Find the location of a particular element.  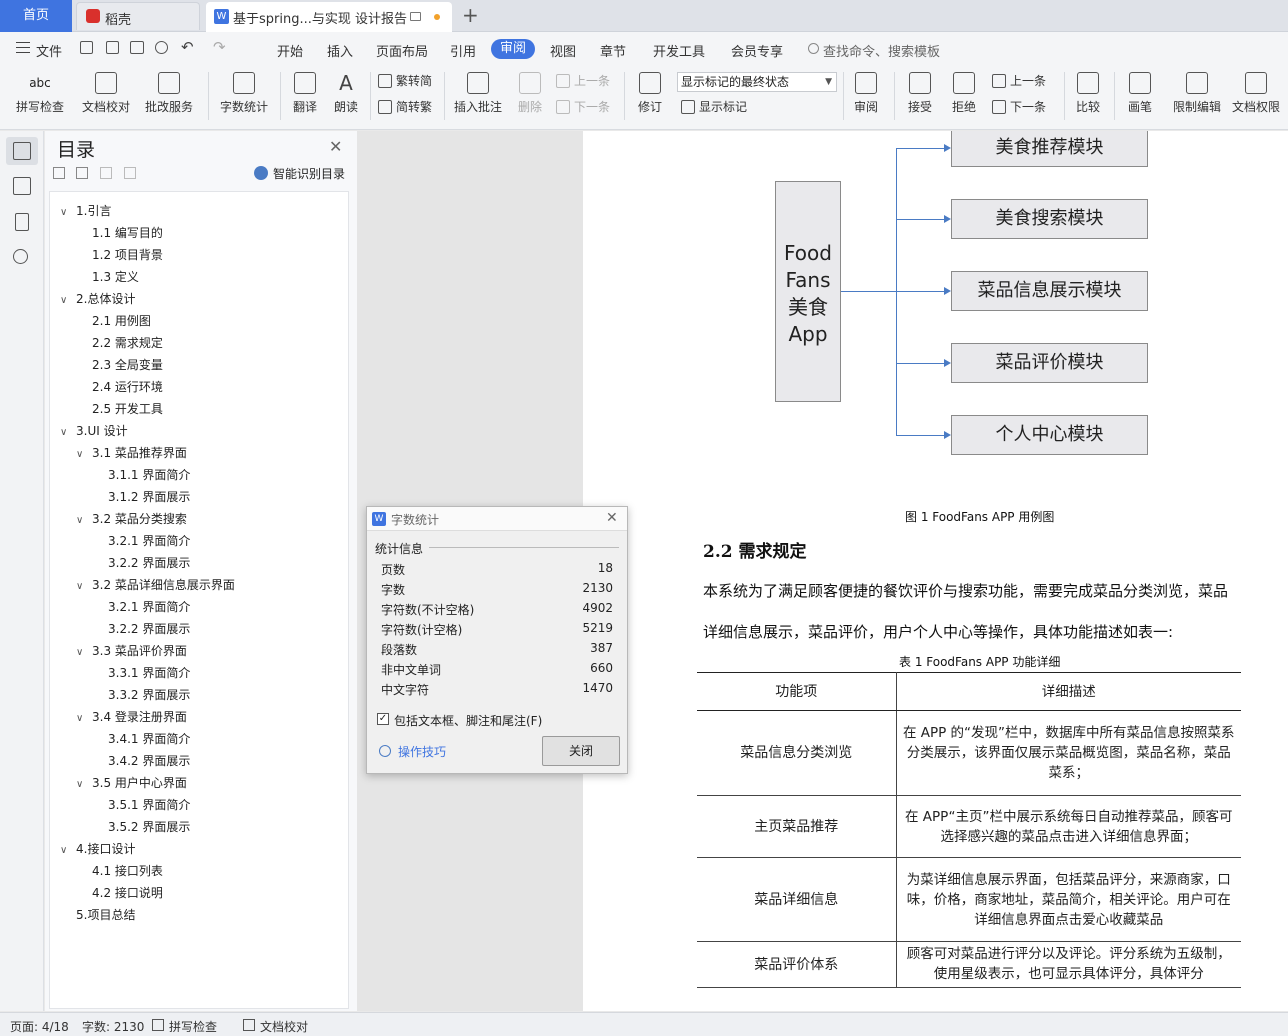

undo-icon: ↶ is located at coordinates (187, 47).